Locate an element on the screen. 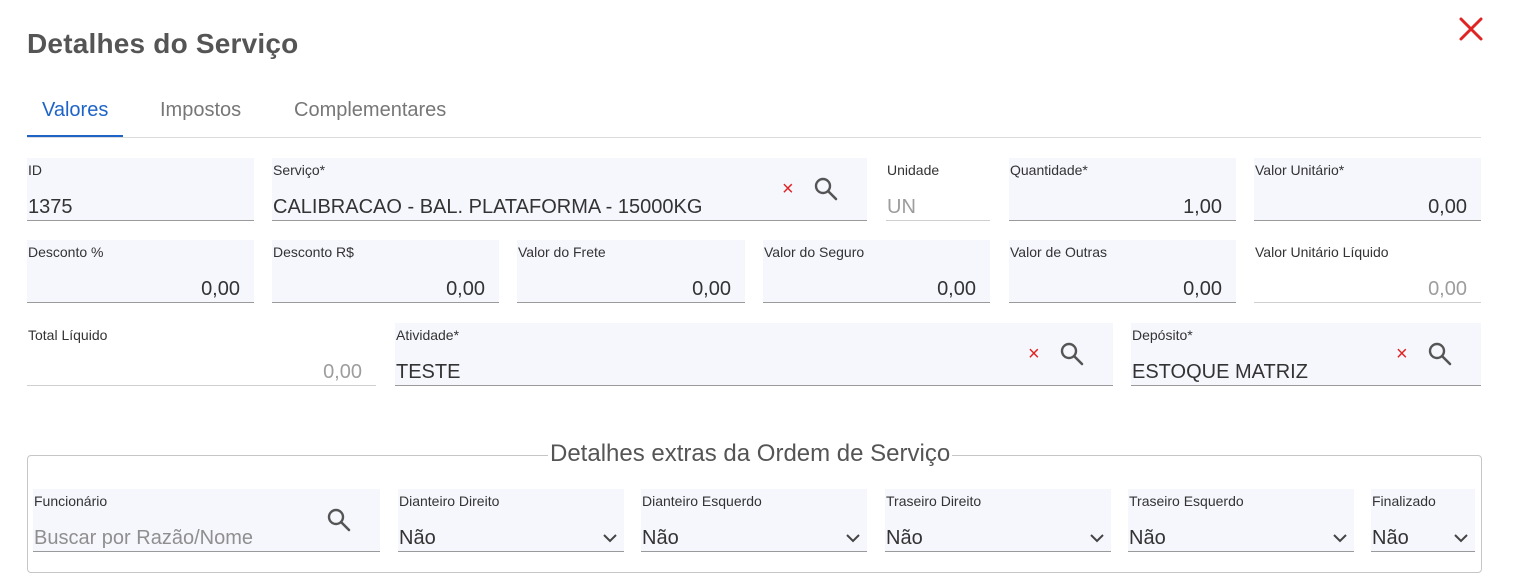 This screenshot has height=580, width=1513. valor-unitario-label: Valor Unitário* is located at coordinates (1300, 170).